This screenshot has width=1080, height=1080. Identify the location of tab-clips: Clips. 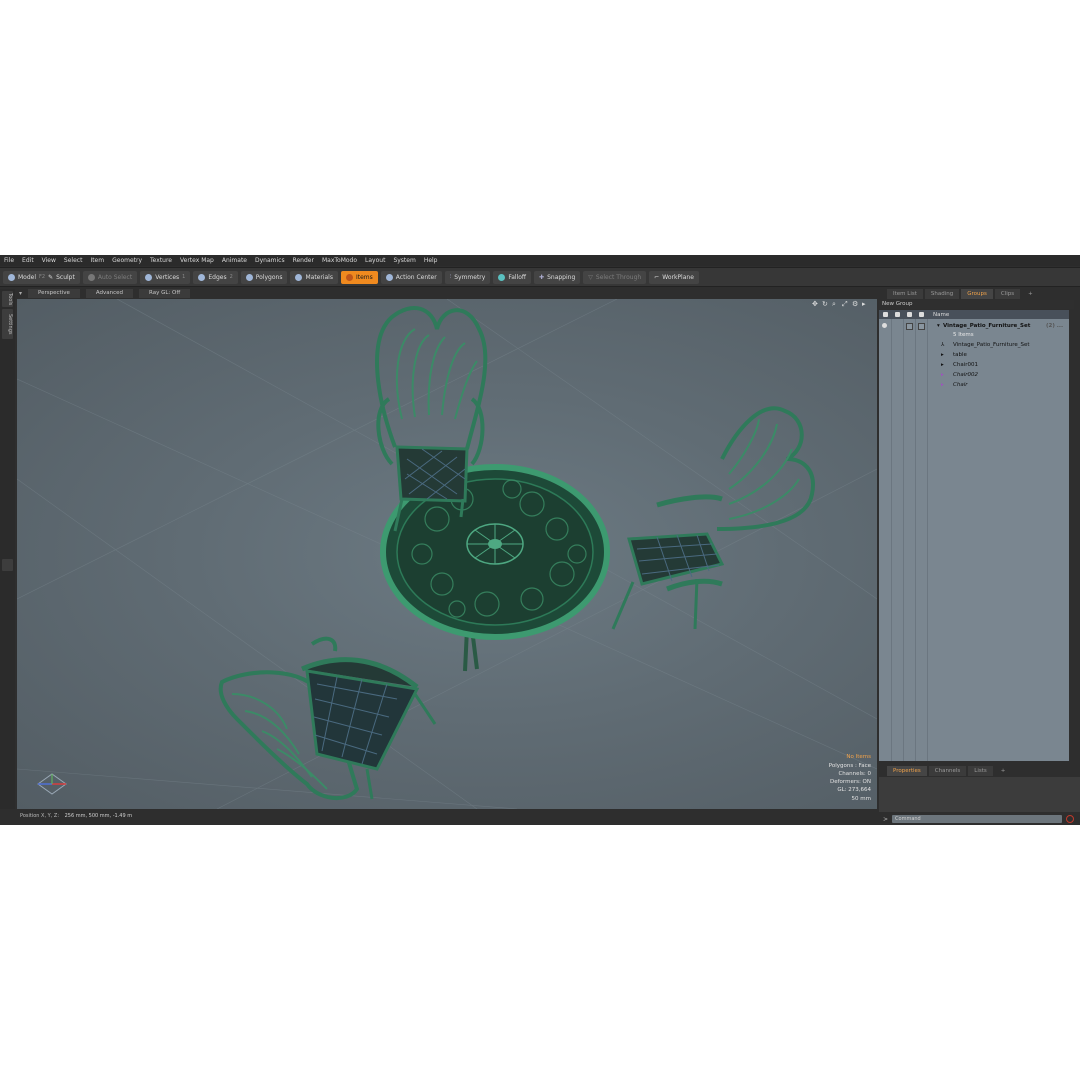
(1007, 294).